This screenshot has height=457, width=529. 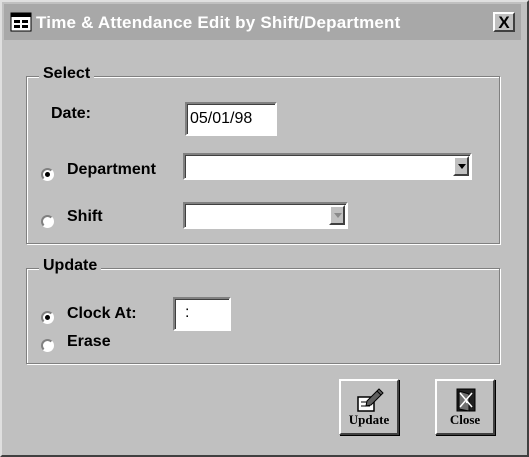 I want to click on update-button: Update, so click(x=369, y=407).